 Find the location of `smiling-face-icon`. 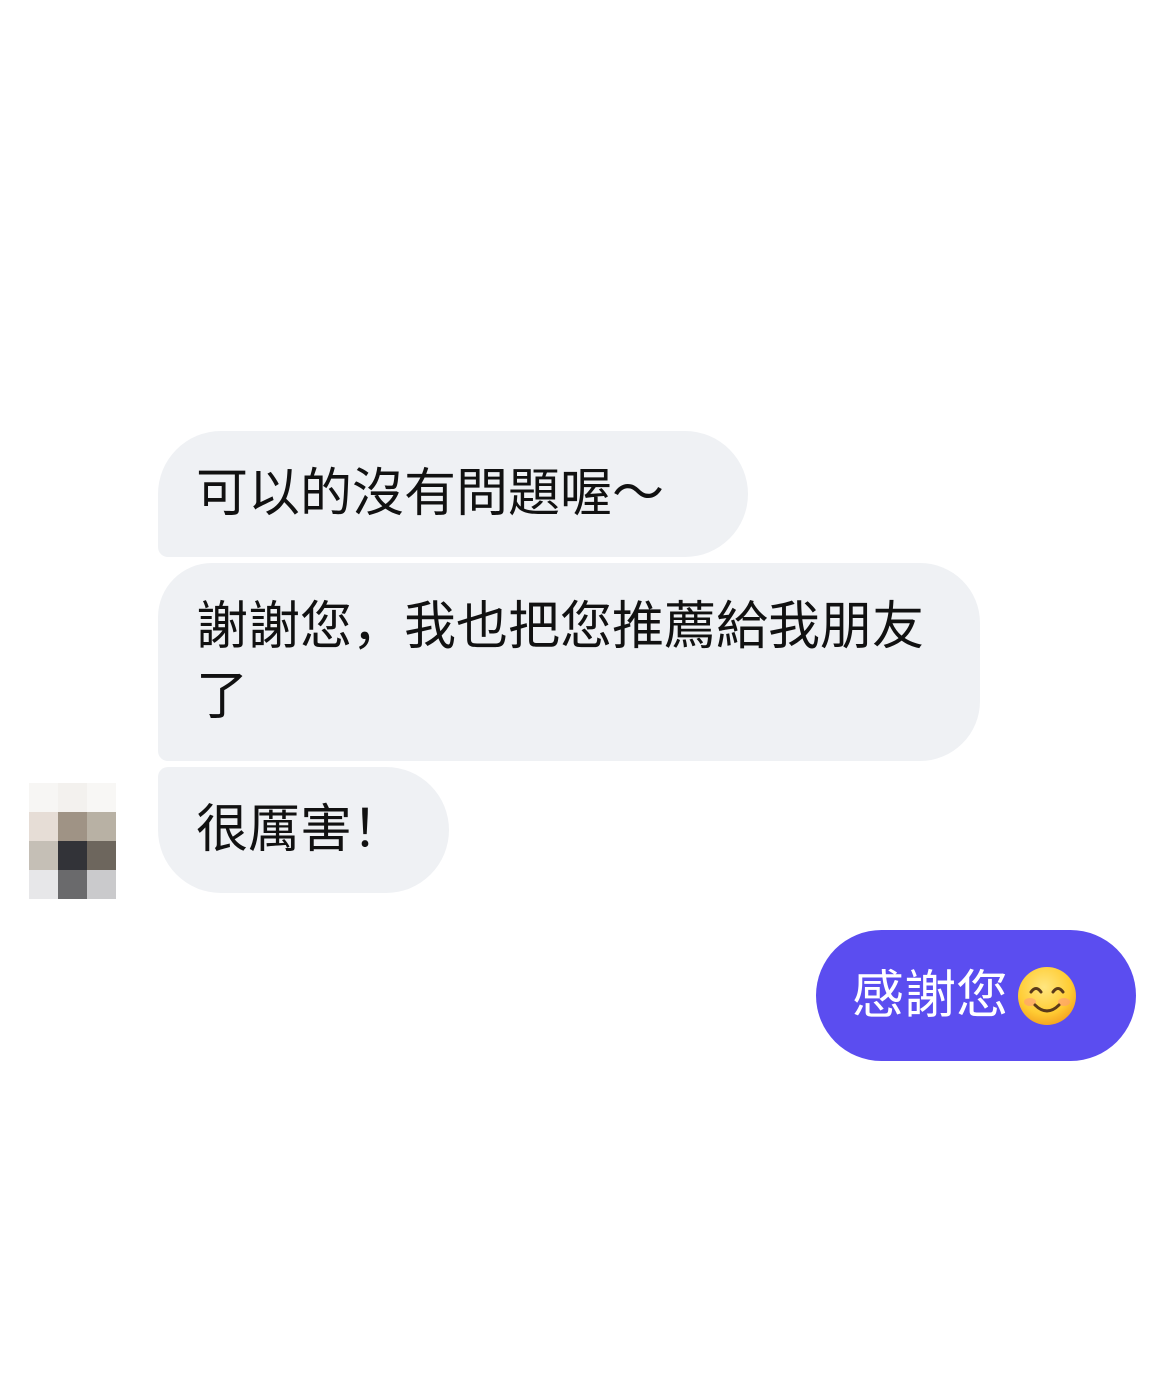

smiling-face-icon is located at coordinates (1047, 995).